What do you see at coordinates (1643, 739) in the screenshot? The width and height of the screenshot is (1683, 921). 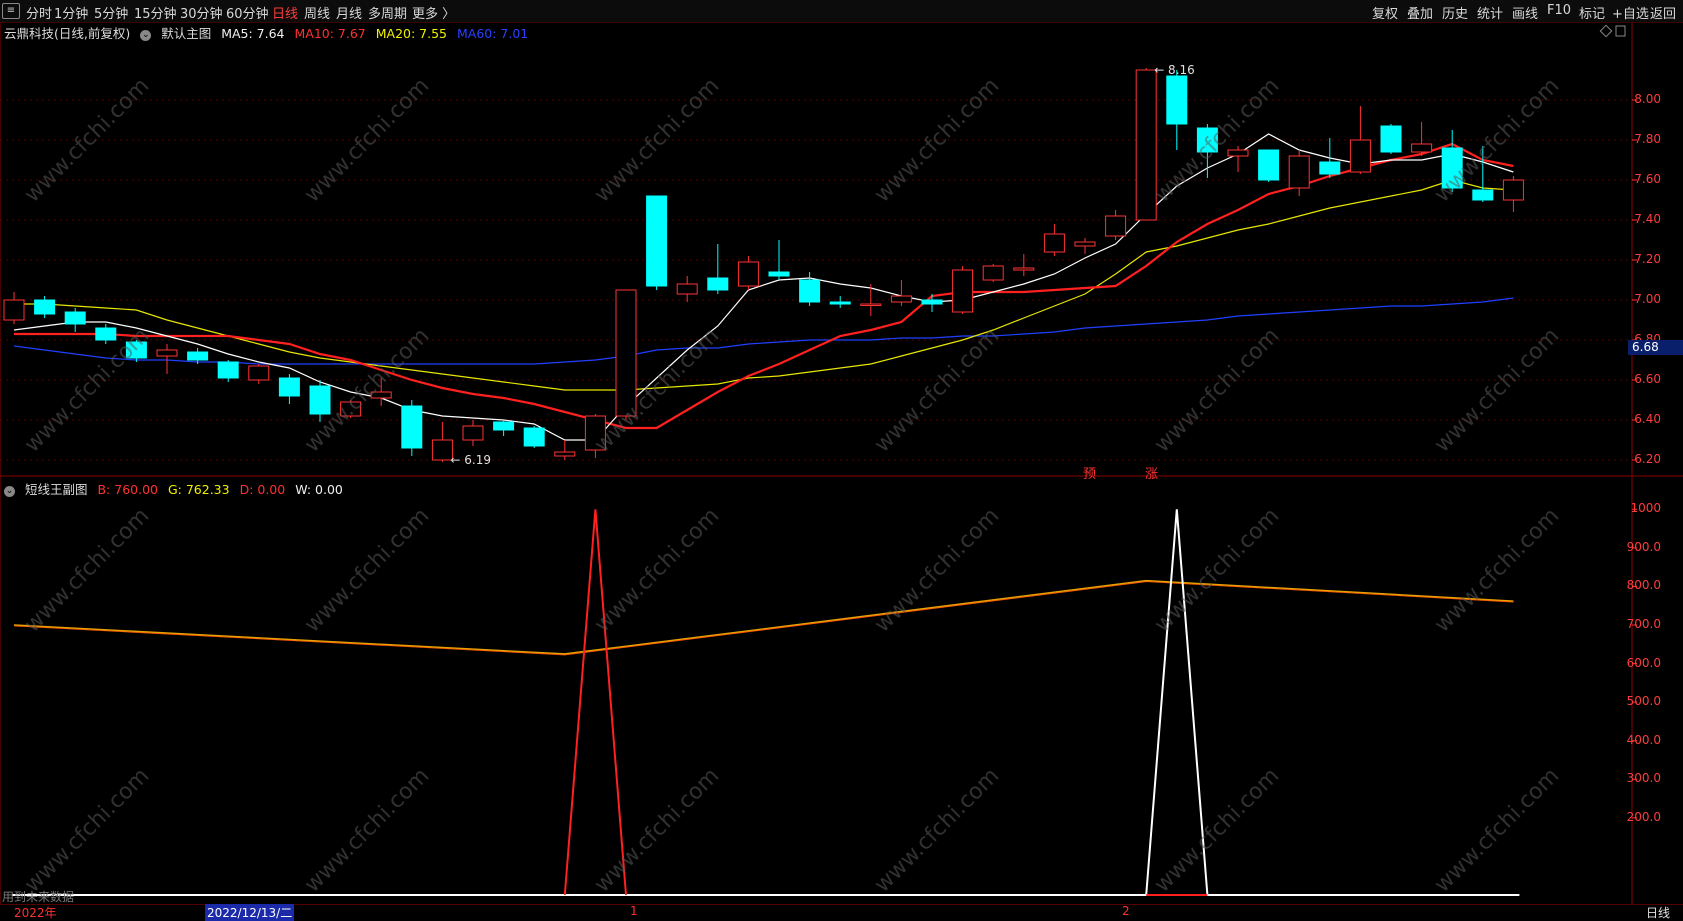 I see `indicator-axis-label: 400.0` at bounding box center [1643, 739].